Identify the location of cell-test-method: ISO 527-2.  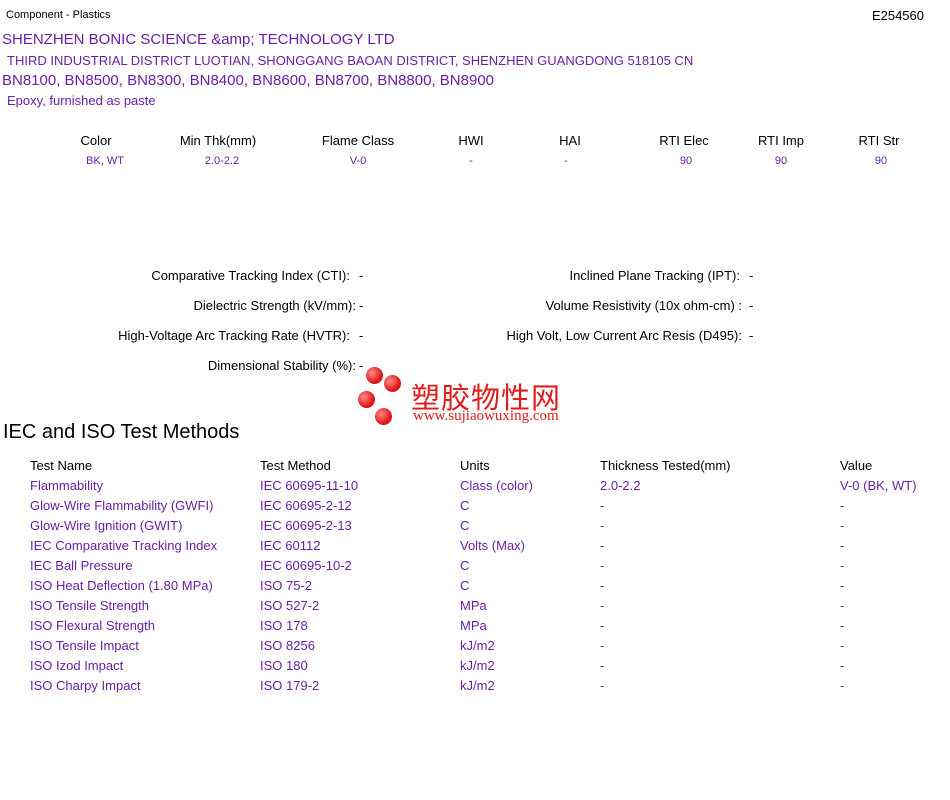
(290, 605).